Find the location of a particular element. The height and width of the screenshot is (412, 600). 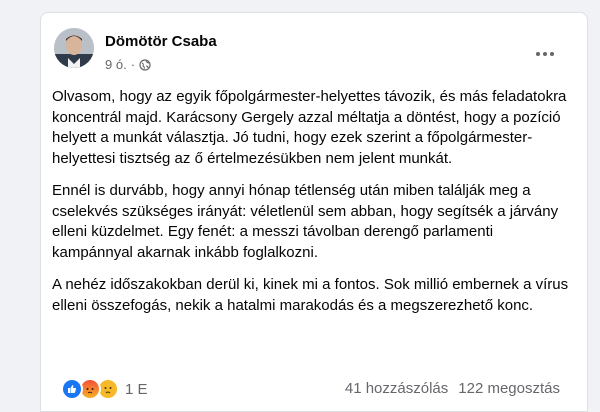

shares-count: 122 megosztás is located at coordinates (509, 388).